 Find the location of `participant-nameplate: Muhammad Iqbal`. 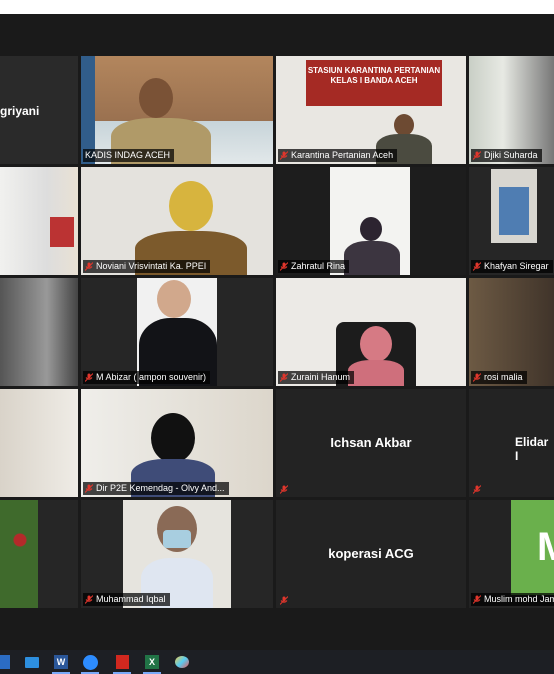

participant-nameplate: Muhammad Iqbal is located at coordinates (126, 599).